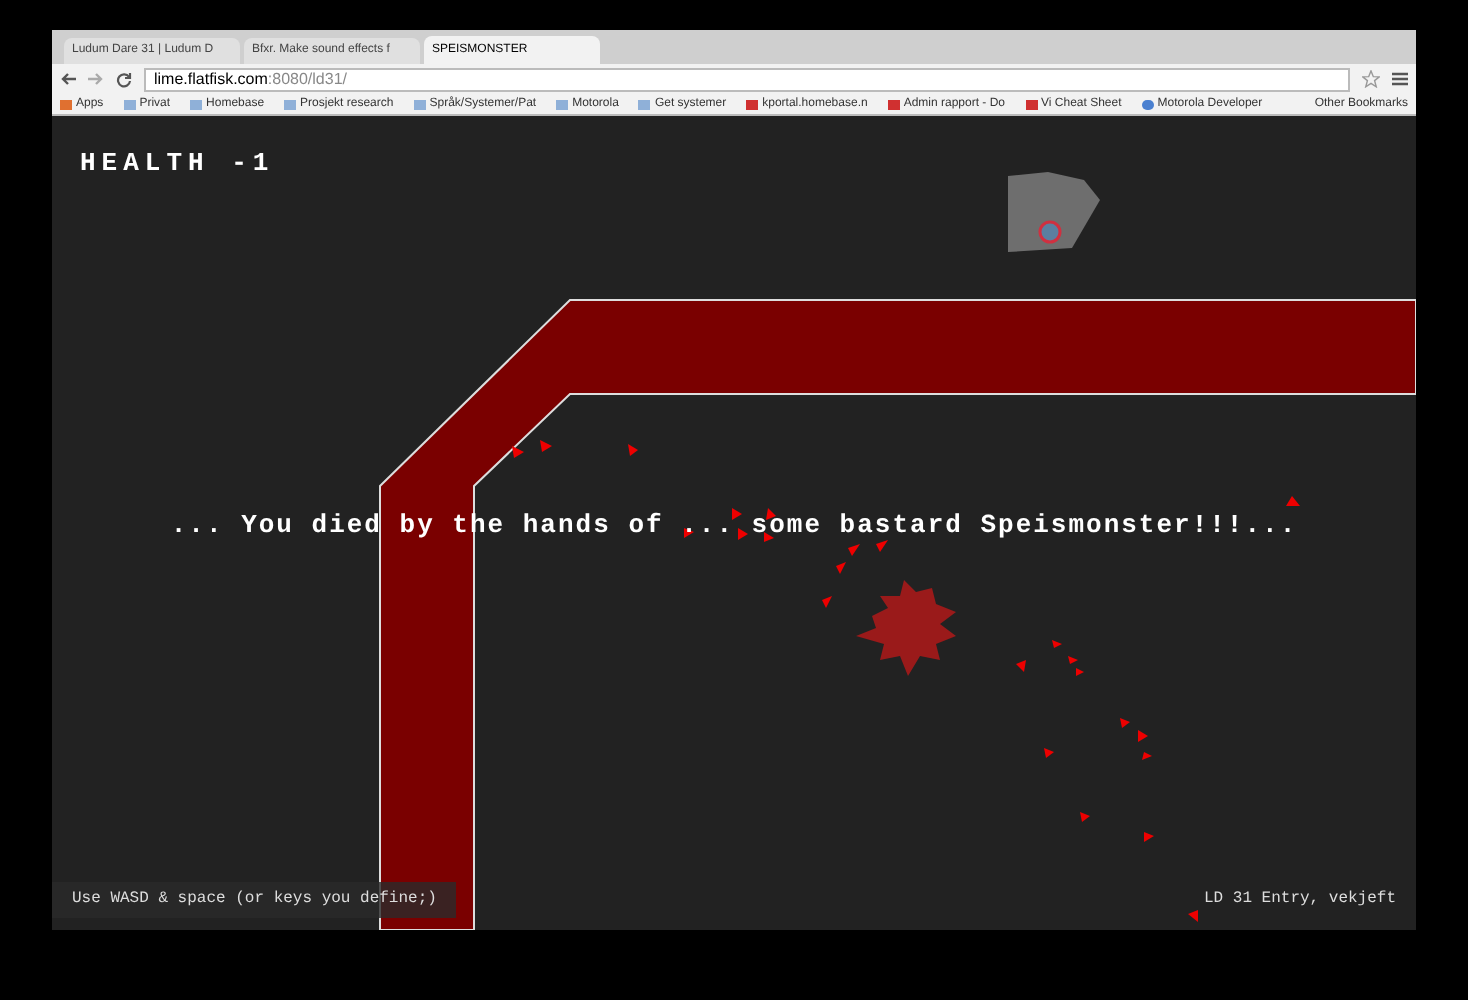  I want to click on spaceship-drawing, so click(1054, 212).